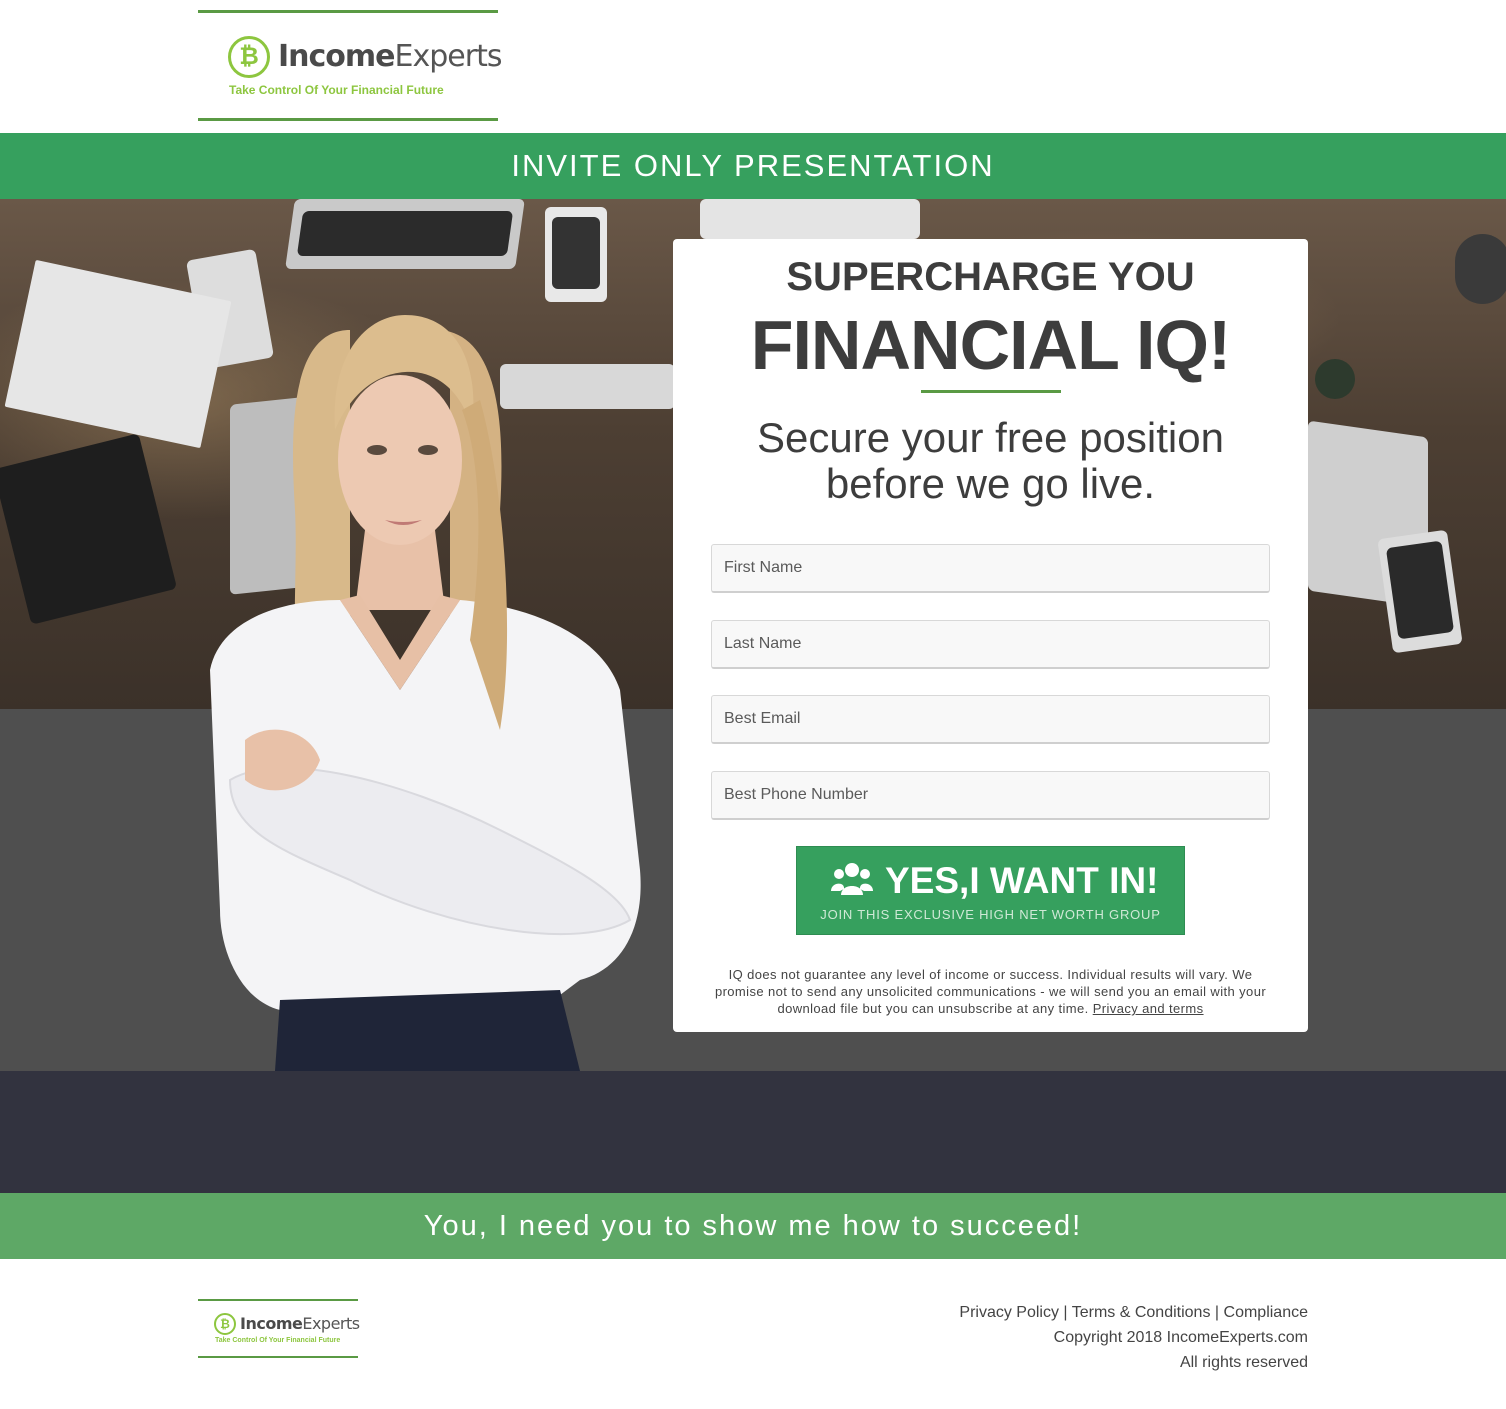 Image resolution: width=1506 pixels, height=1409 pixels. I want to click on submit-button-sublabel: JOIN THIS EXCLUSIVE HIGH NET WORTH GROUP, so click(990, 914).